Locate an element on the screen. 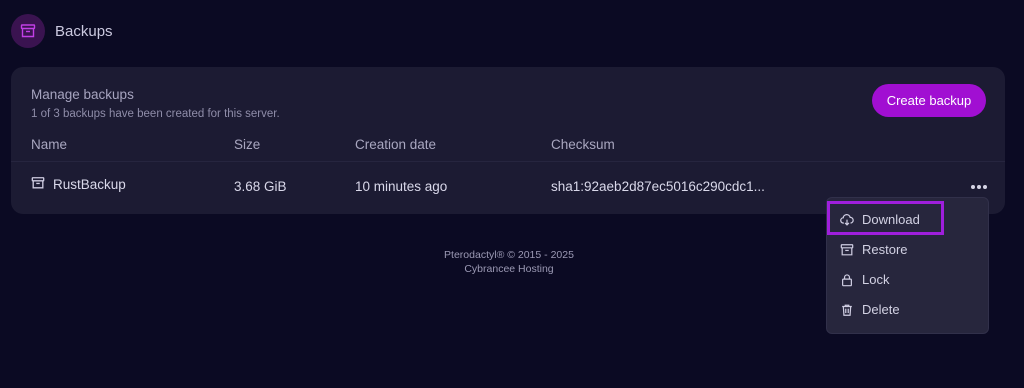 The height and width of the screenshot is (388, 1024). footer-copyright: Pterodactyl® © 2015 - 2025 is located at coordinates (509, 255).